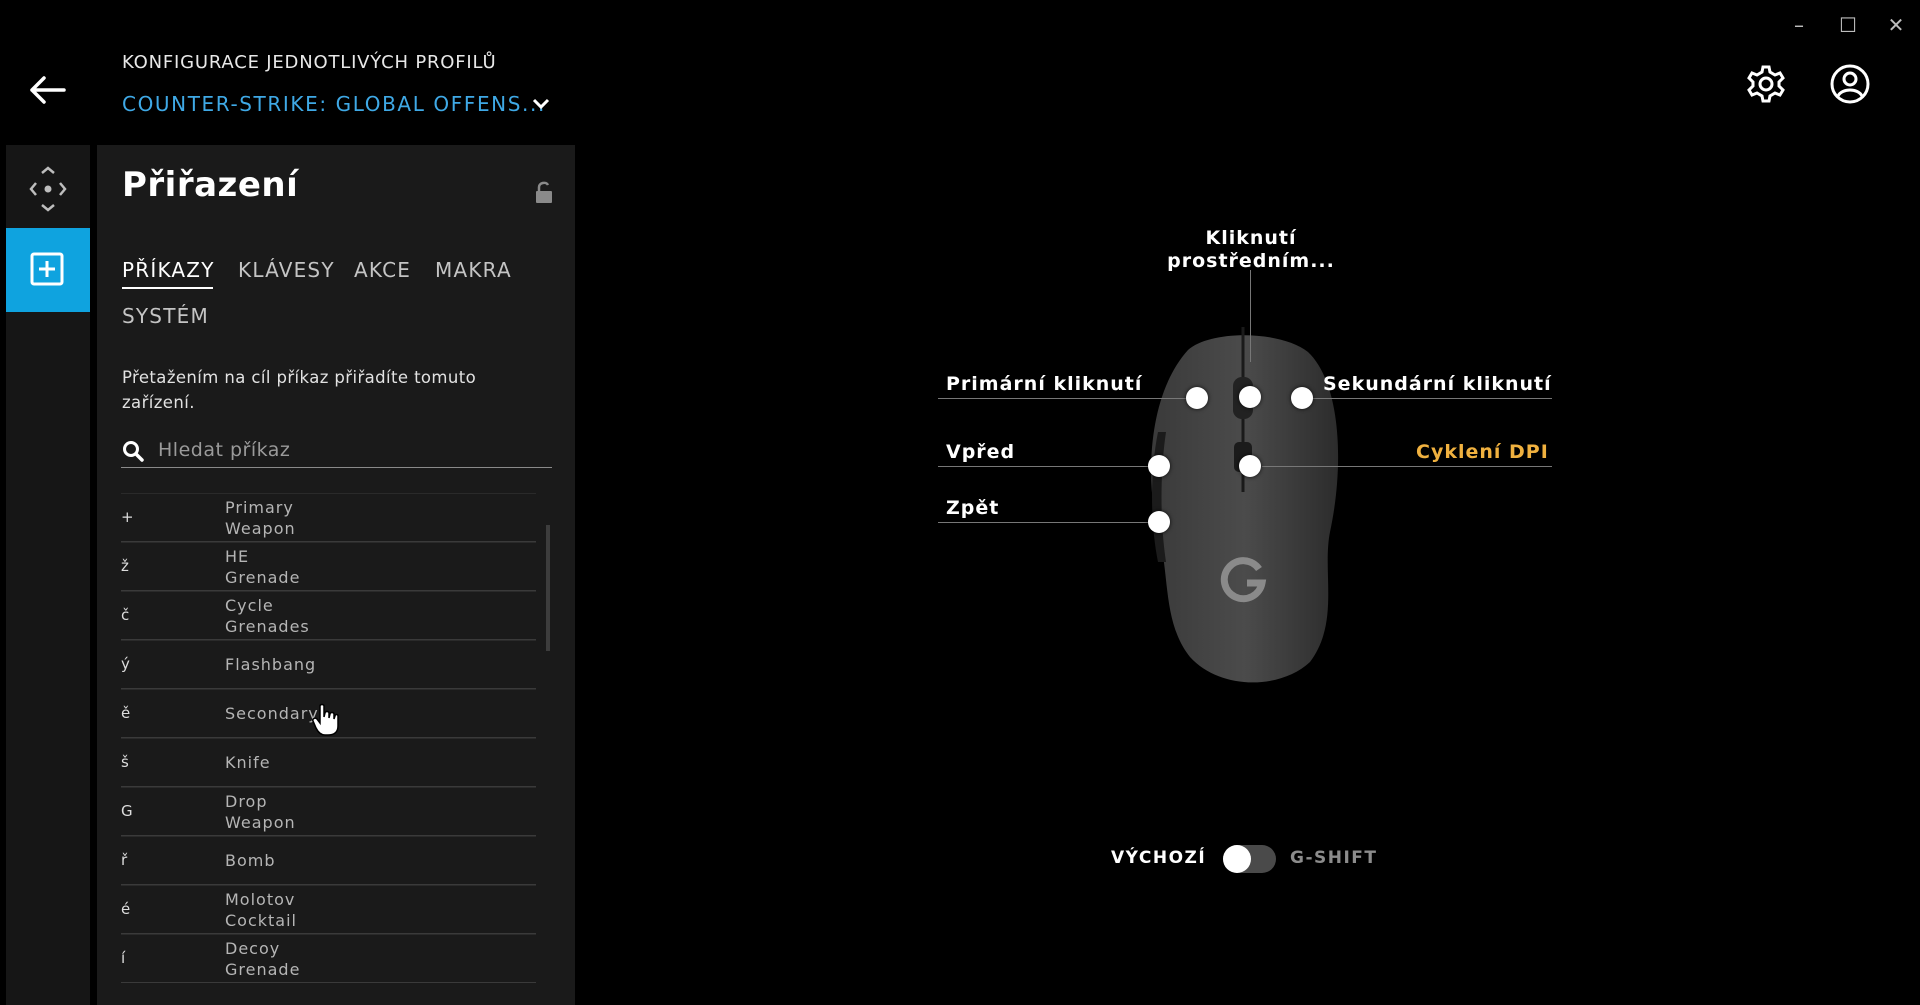 Image resolution: width=1920 pixels, height=1005 pixels. What do you see at coordinates (124, 860) in the screenshot?
I see `command-key: ř` at bounding box center [124, 860].